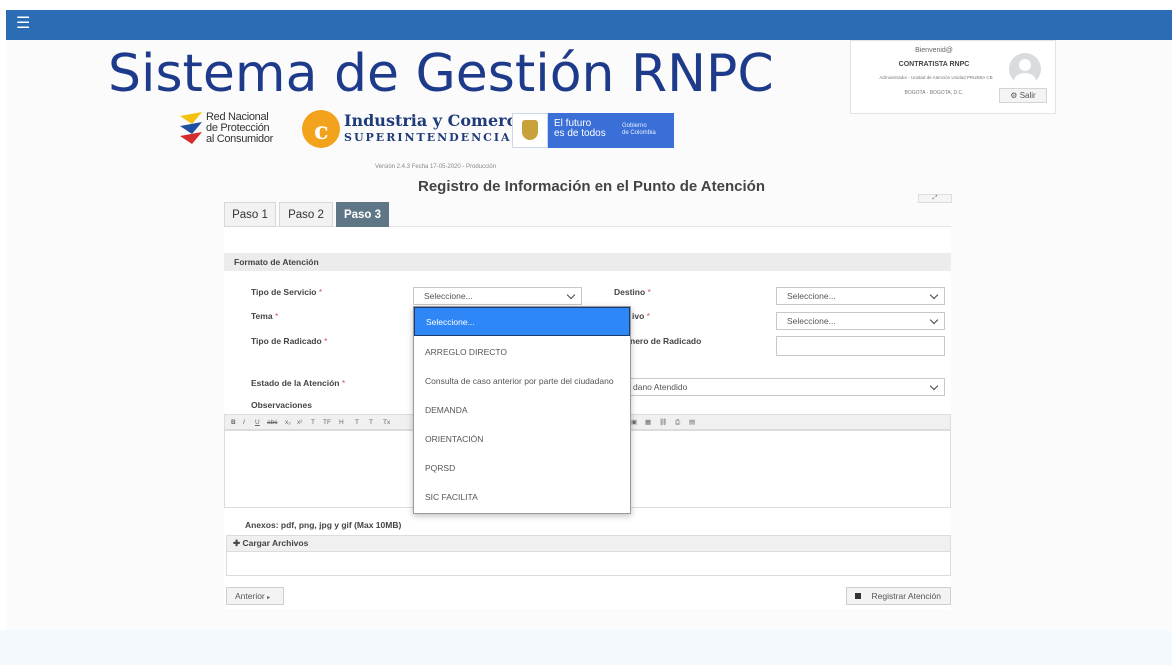 Image resolution: width=1172 pixels, height=665 pixels. I want to click on expand-icon: ⤢, so click(935, 198).